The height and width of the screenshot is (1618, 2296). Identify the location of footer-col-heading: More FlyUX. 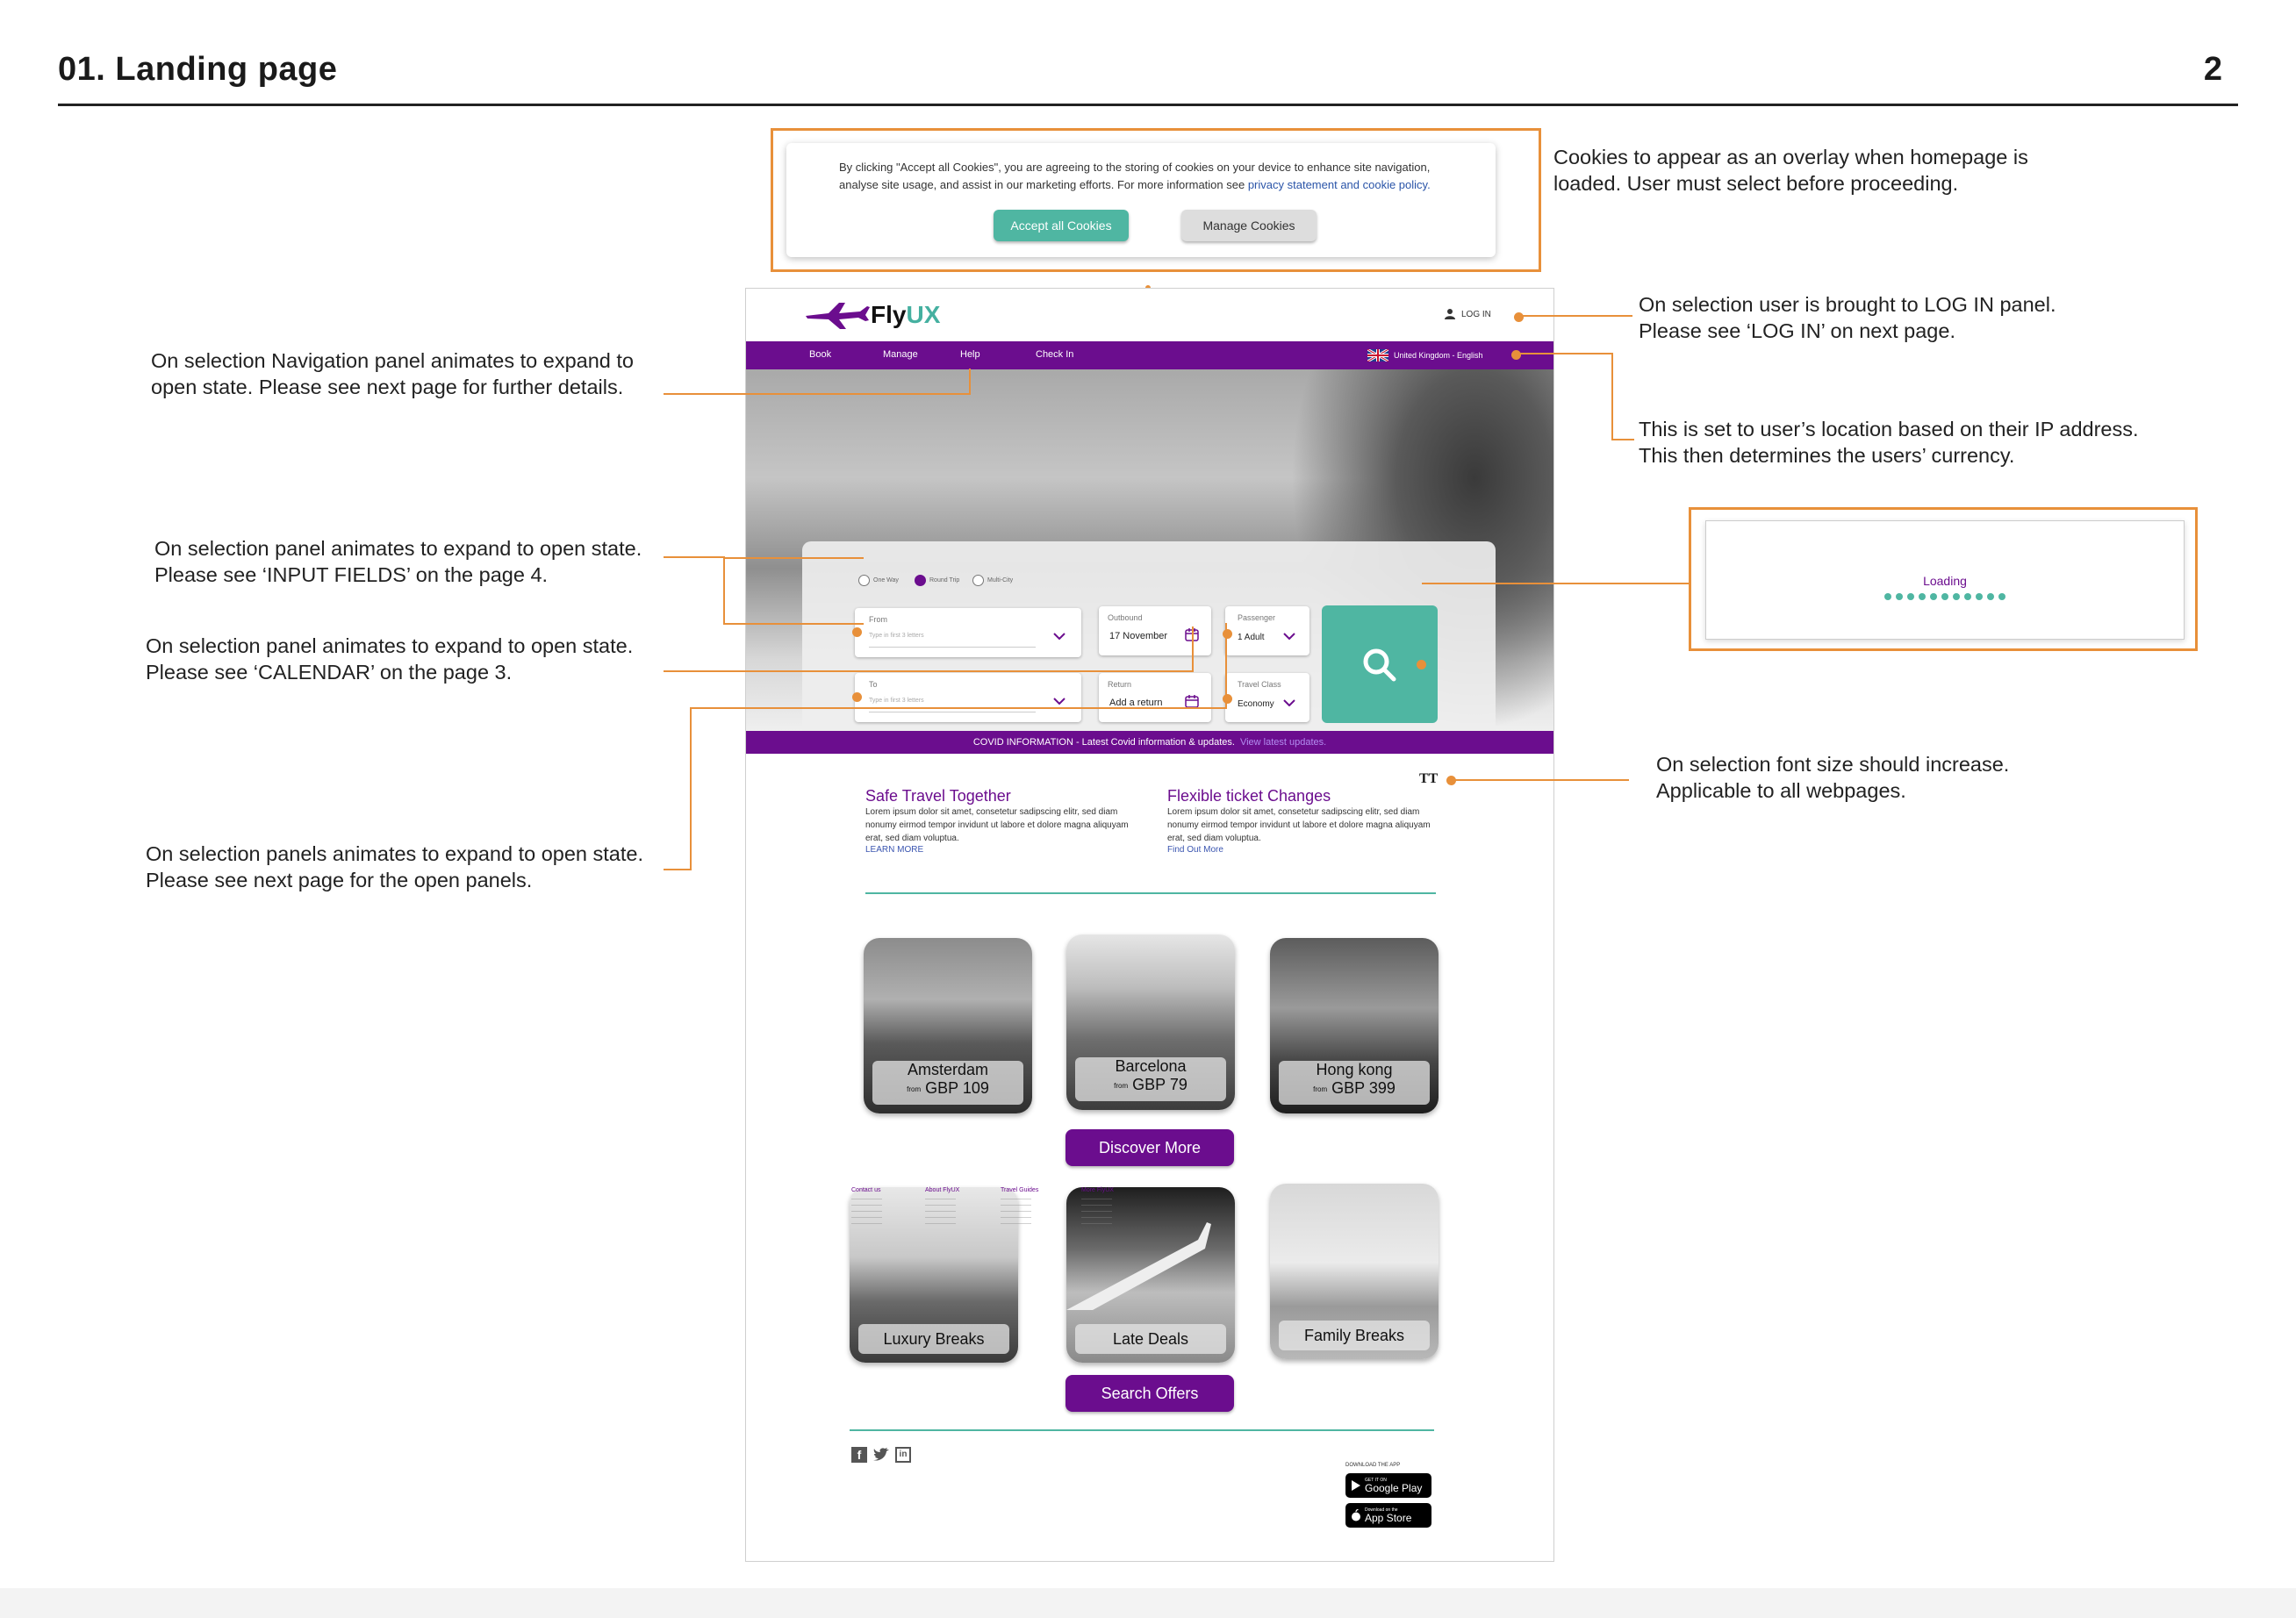
(1109, 1190).